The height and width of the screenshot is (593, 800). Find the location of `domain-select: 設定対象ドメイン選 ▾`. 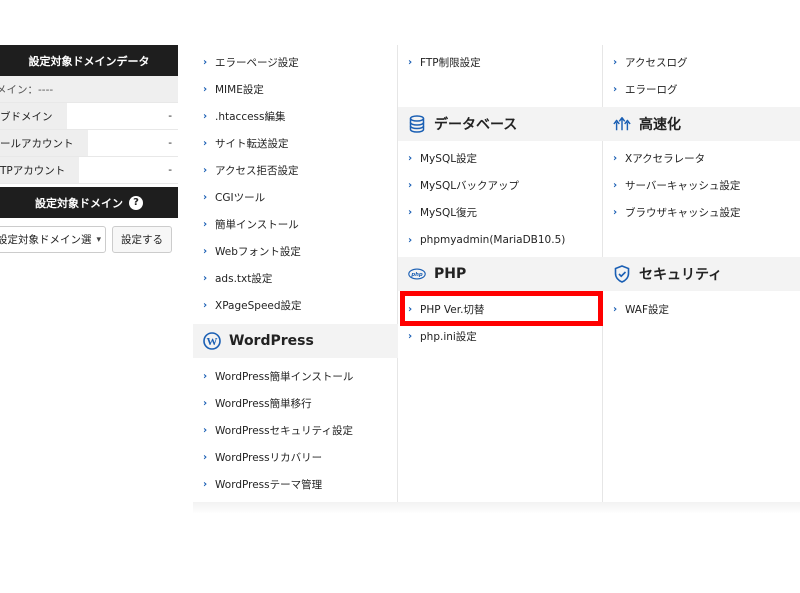

domain-select: 設定対象ドメイン選 ▾ is located at coordinates (53, 239).